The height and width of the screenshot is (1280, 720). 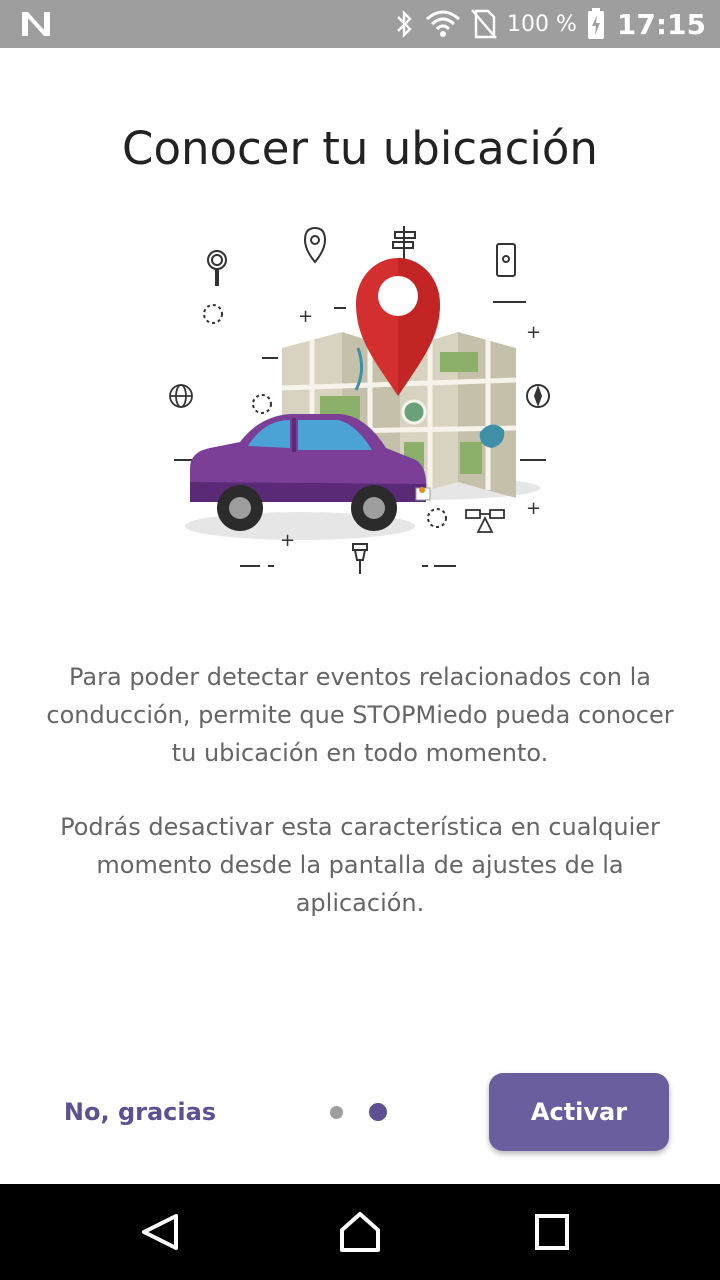 I want to click on signpost-icon, so click(x=404, y=244).